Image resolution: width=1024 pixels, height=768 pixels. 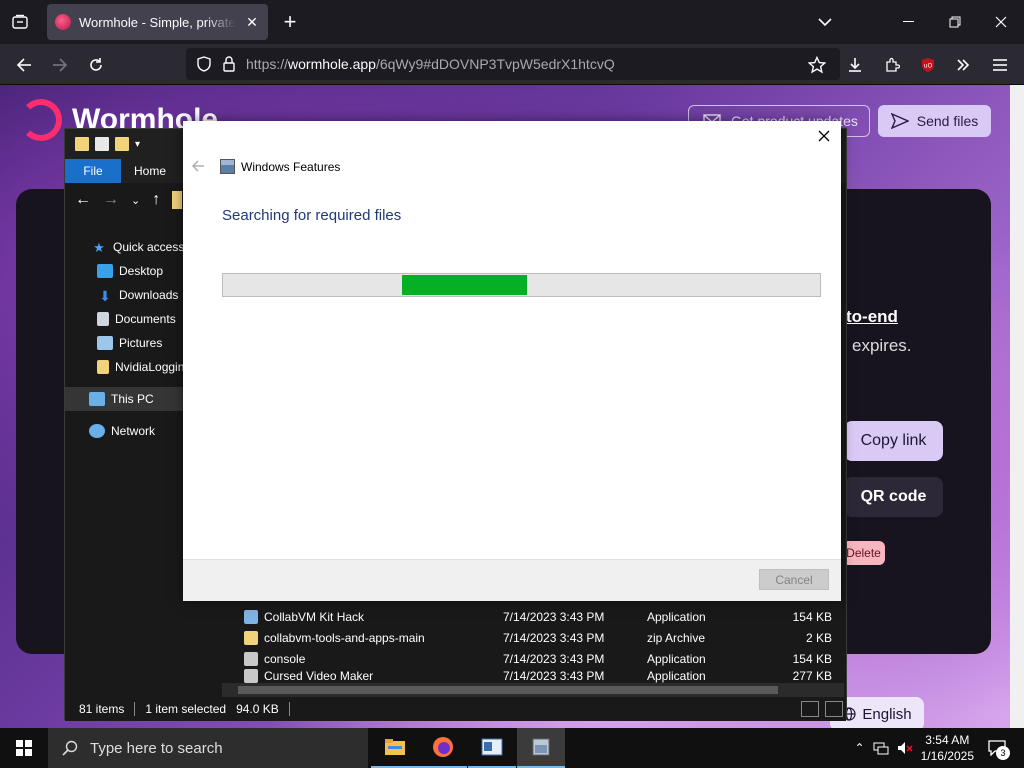 I want to click on close-window-button, so click(x=1001, y=22).